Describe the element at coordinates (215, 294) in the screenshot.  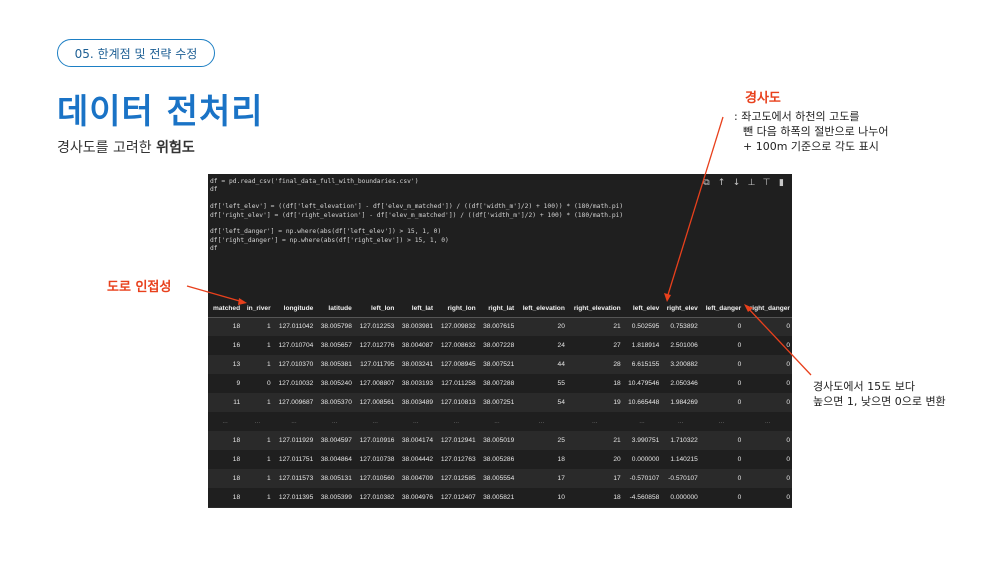
I see `road-arrow-line` at that location.